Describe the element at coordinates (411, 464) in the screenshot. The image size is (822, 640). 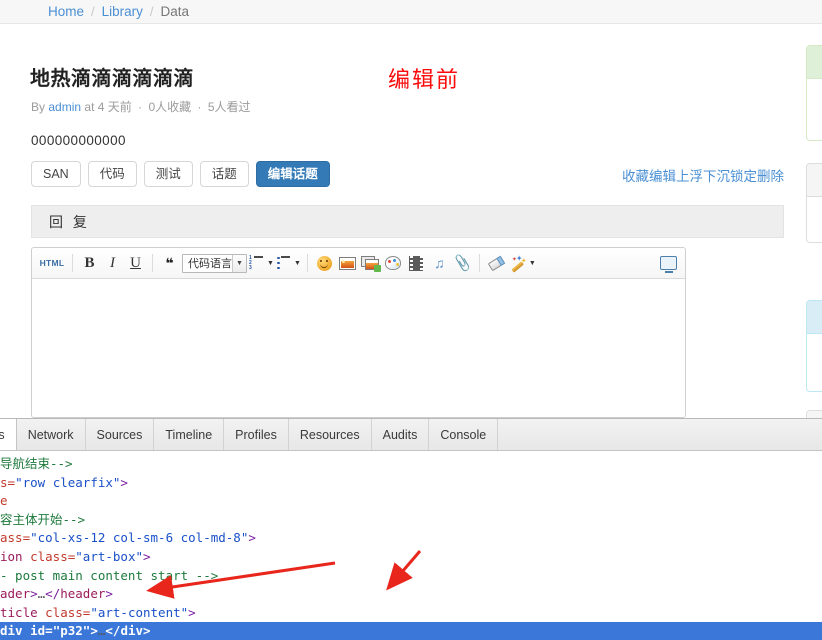
I see `dom-node-row: 导航结束-->` at that location.